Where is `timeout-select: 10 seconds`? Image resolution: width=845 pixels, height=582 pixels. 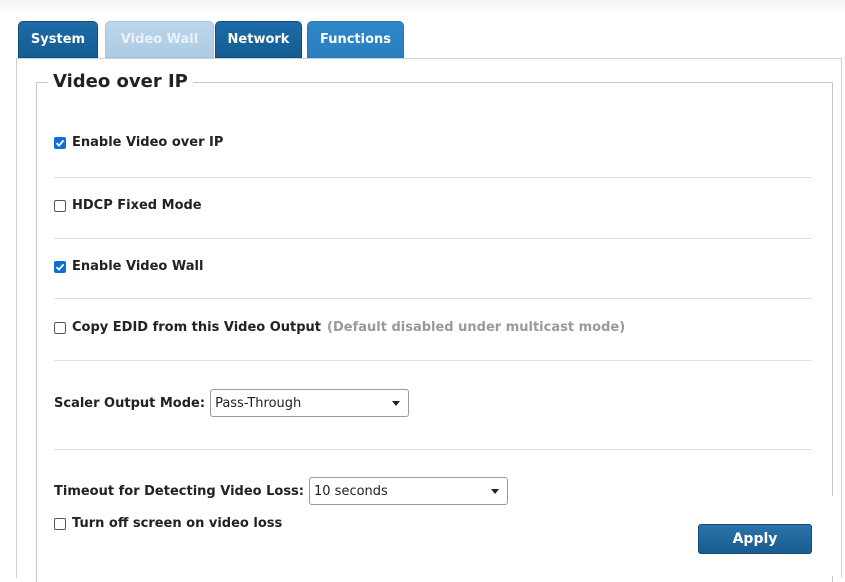
timeout-select: 10 seconds is located at coordinates (408, 491).